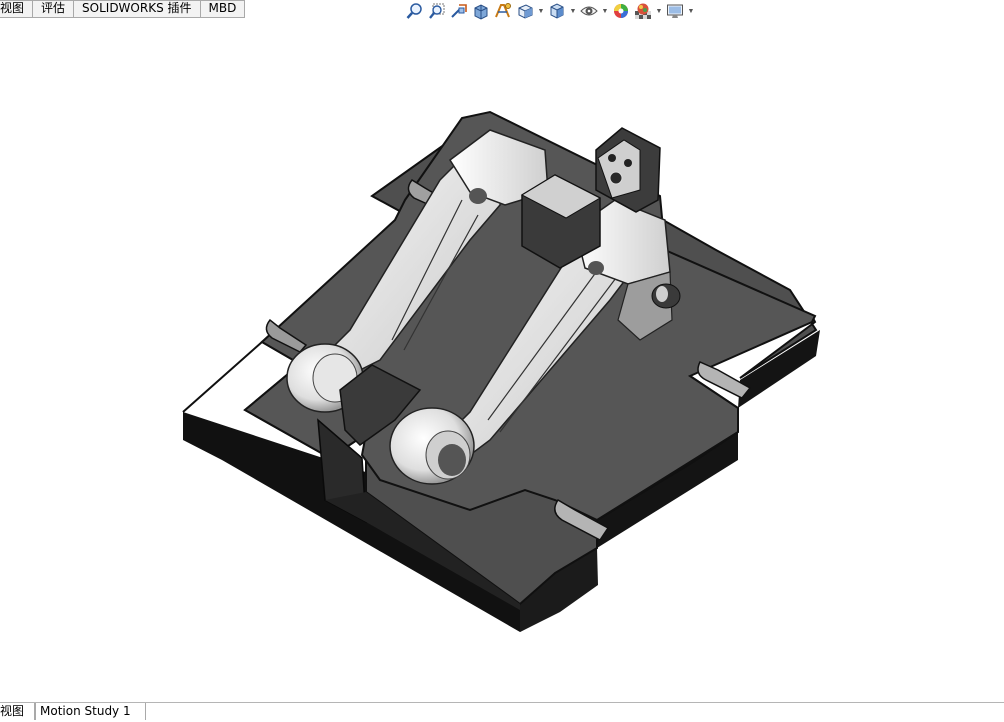 This screenshot has height=722, width=1004. What do you see at coordinates (503, 11) in the screenshot?
I see `dynamic-annotation-icon` at bounding box center [503, 11].